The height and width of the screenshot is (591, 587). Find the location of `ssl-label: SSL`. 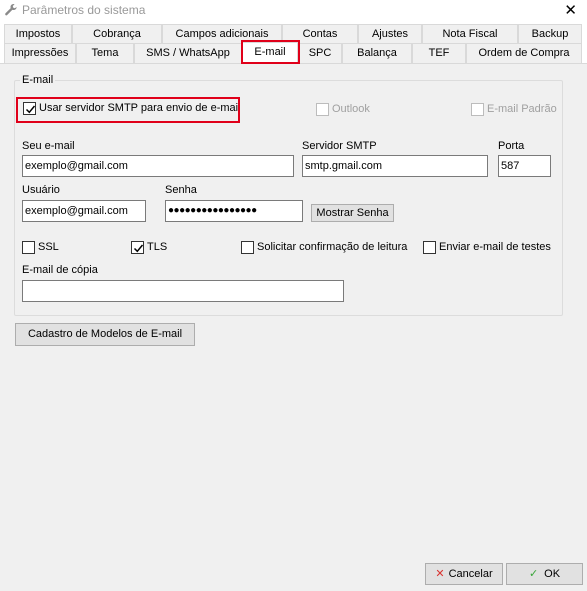

ssl-label: SSL is located at coordinates (48, 247).